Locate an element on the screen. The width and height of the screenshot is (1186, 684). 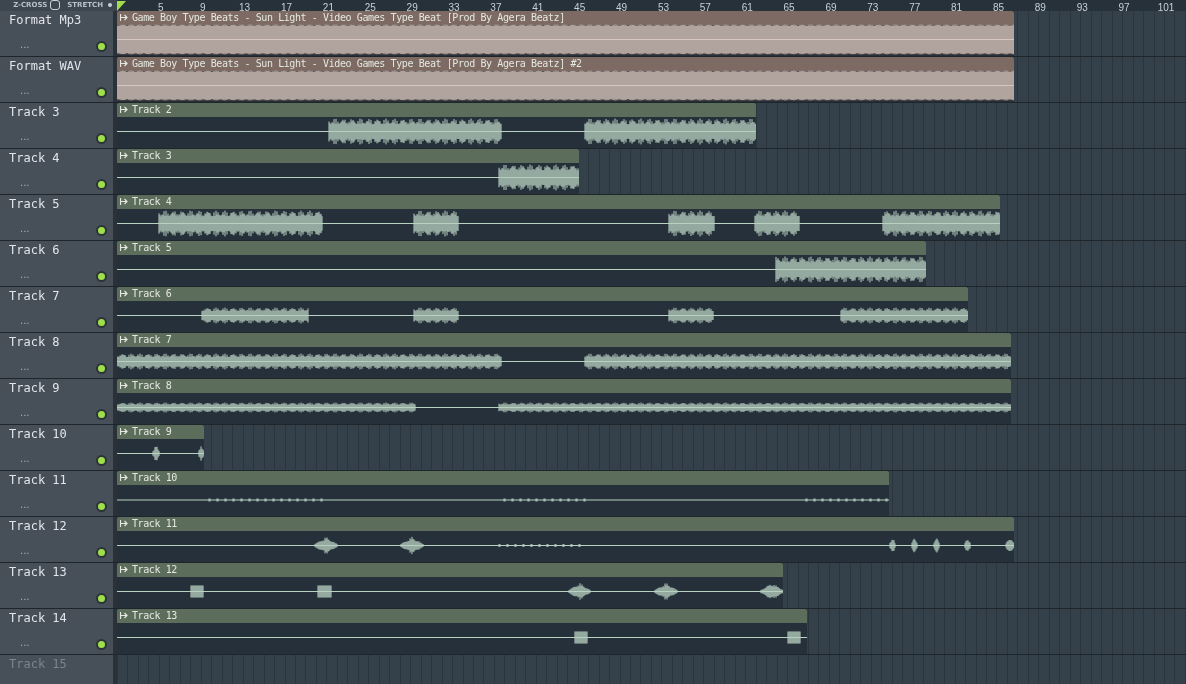
track-lane: Track 10 is located at coordinates (651, 493).